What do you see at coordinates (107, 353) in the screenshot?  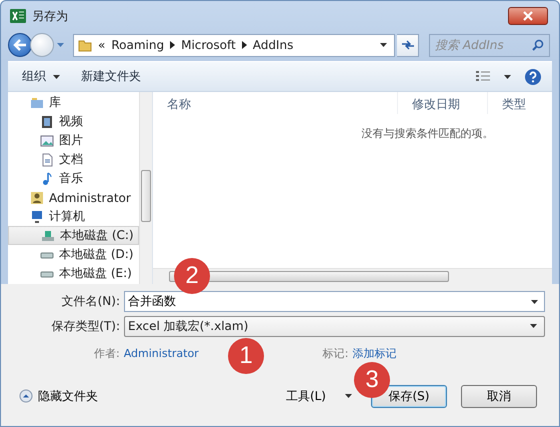 I see `author-label: 作者:` at bounding box center [107, 353].